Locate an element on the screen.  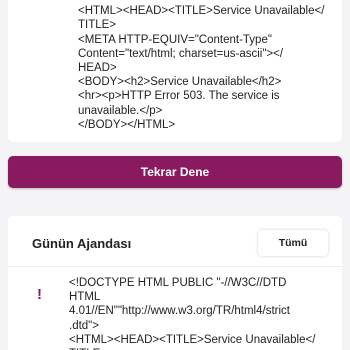
agenda-header: Günün Ajandası Tümü is located at coordinates (175, 243).